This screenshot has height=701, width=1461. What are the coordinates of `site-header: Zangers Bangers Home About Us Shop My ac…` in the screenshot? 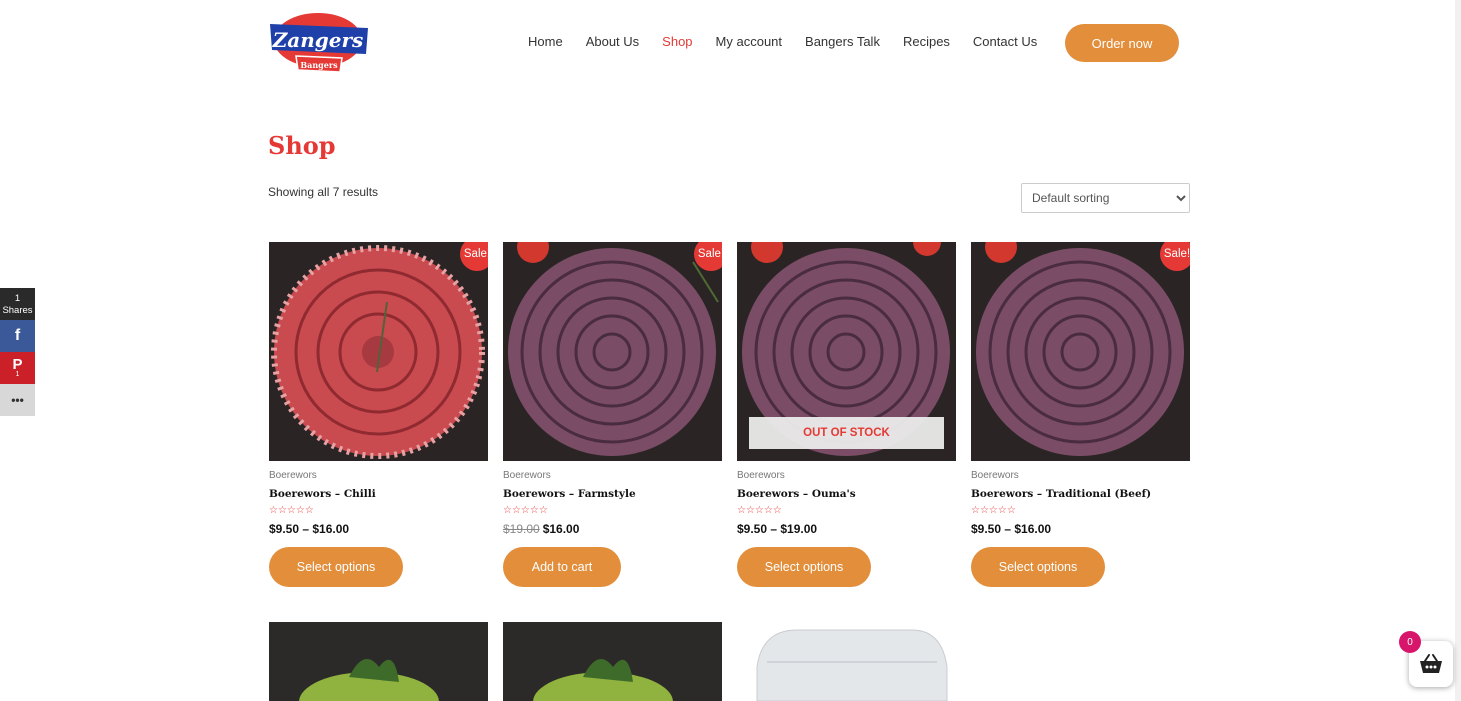 It's located at (730, 45).